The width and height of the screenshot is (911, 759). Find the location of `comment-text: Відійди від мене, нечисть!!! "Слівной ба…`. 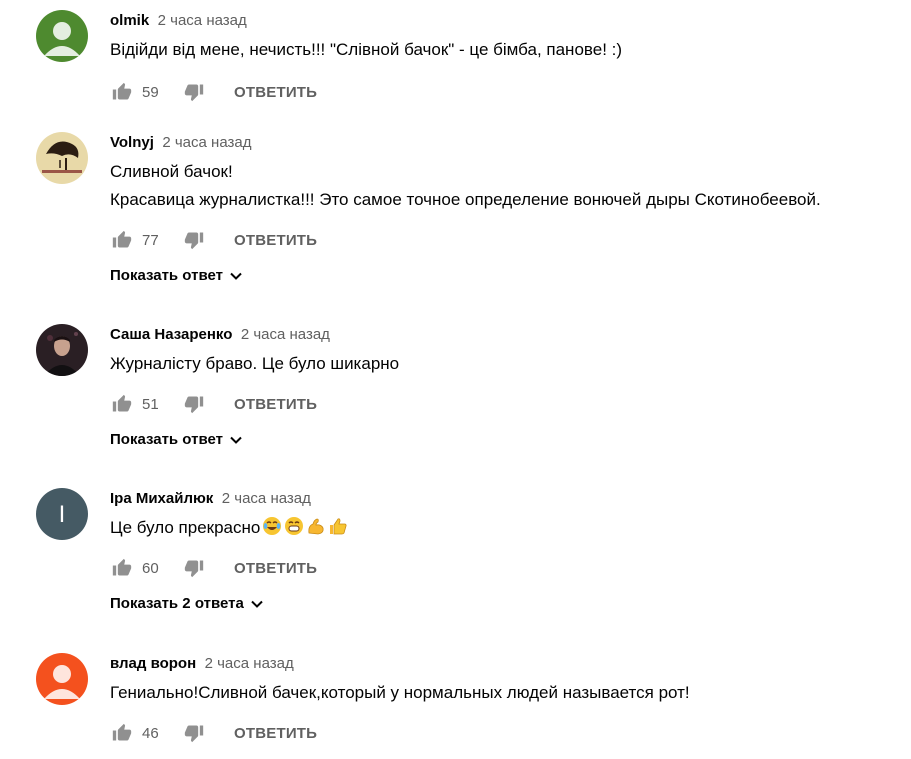

comment-text: Відійди від мене, нечисть!!! "Слівной ба… is located at coordinates (366, 49).